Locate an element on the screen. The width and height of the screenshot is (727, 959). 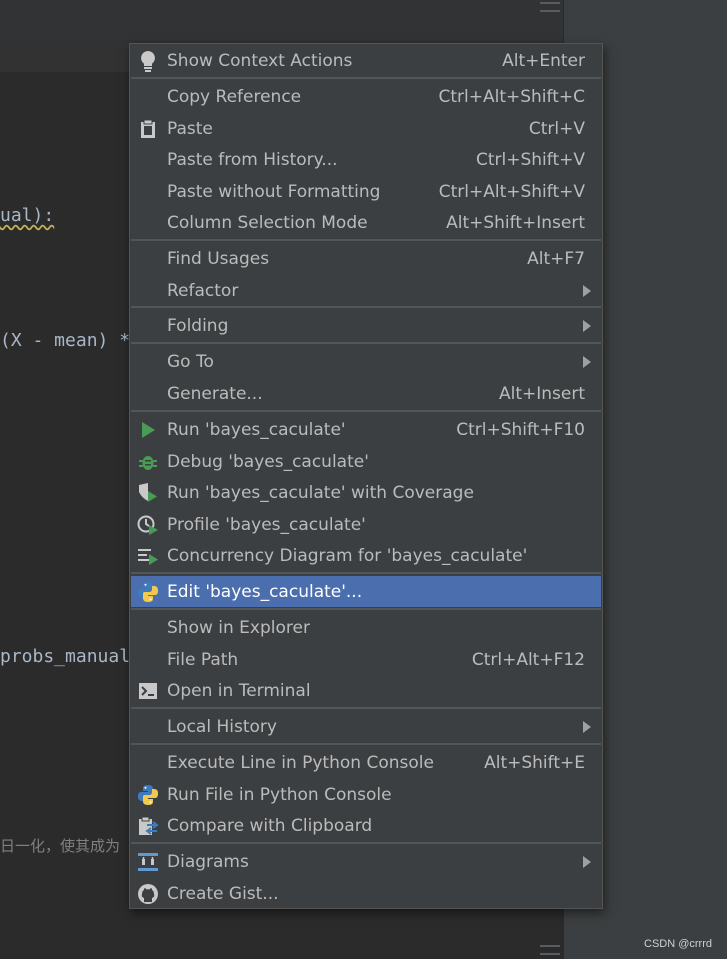
menu-item-label: Diagrams is located at coordinates (208, 861).